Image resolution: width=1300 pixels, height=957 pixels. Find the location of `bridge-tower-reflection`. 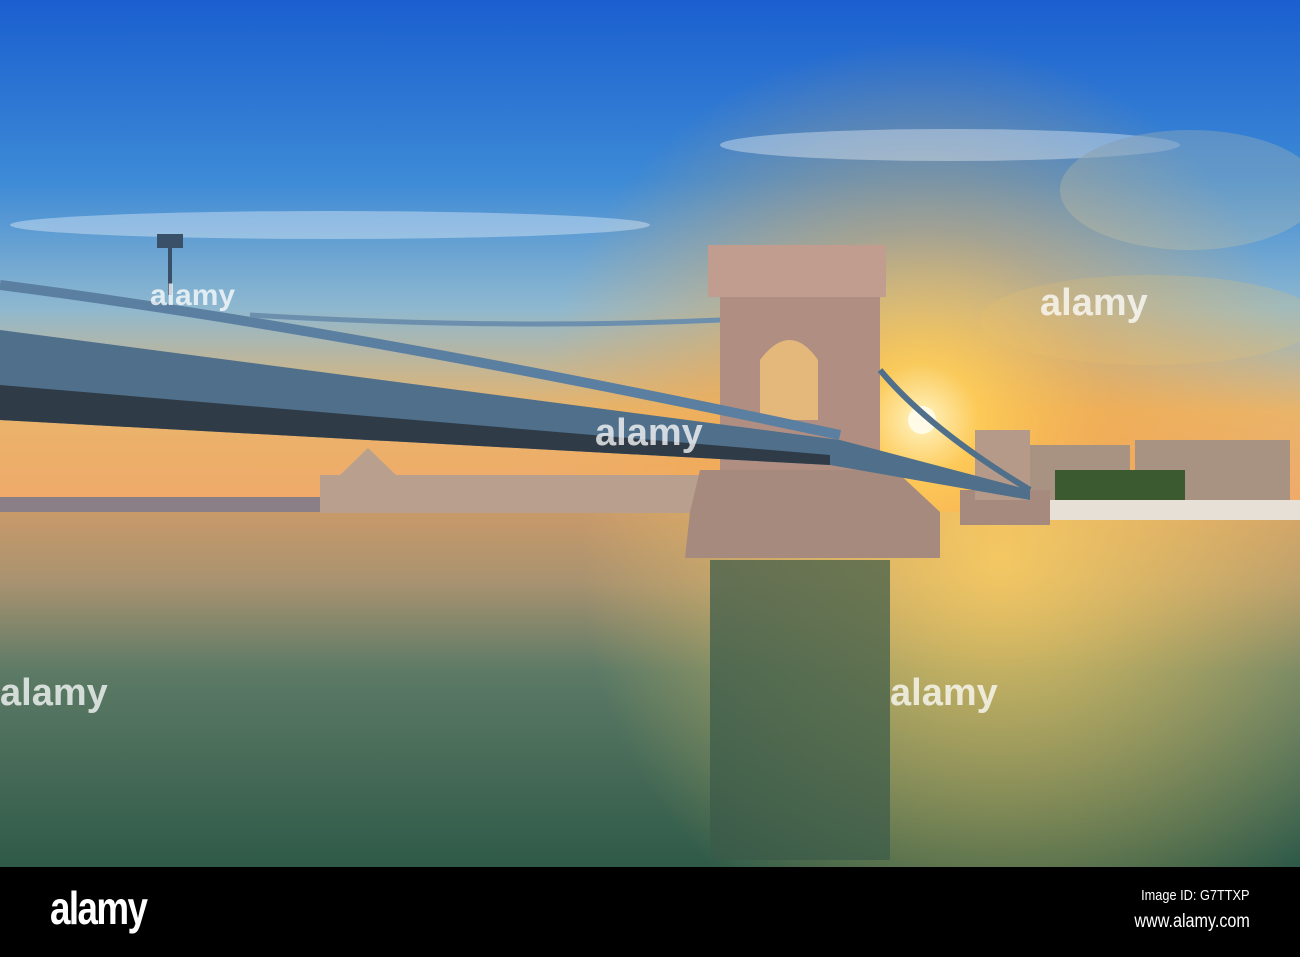

bridge-tower-reflection is located at coordinates (800, 710).